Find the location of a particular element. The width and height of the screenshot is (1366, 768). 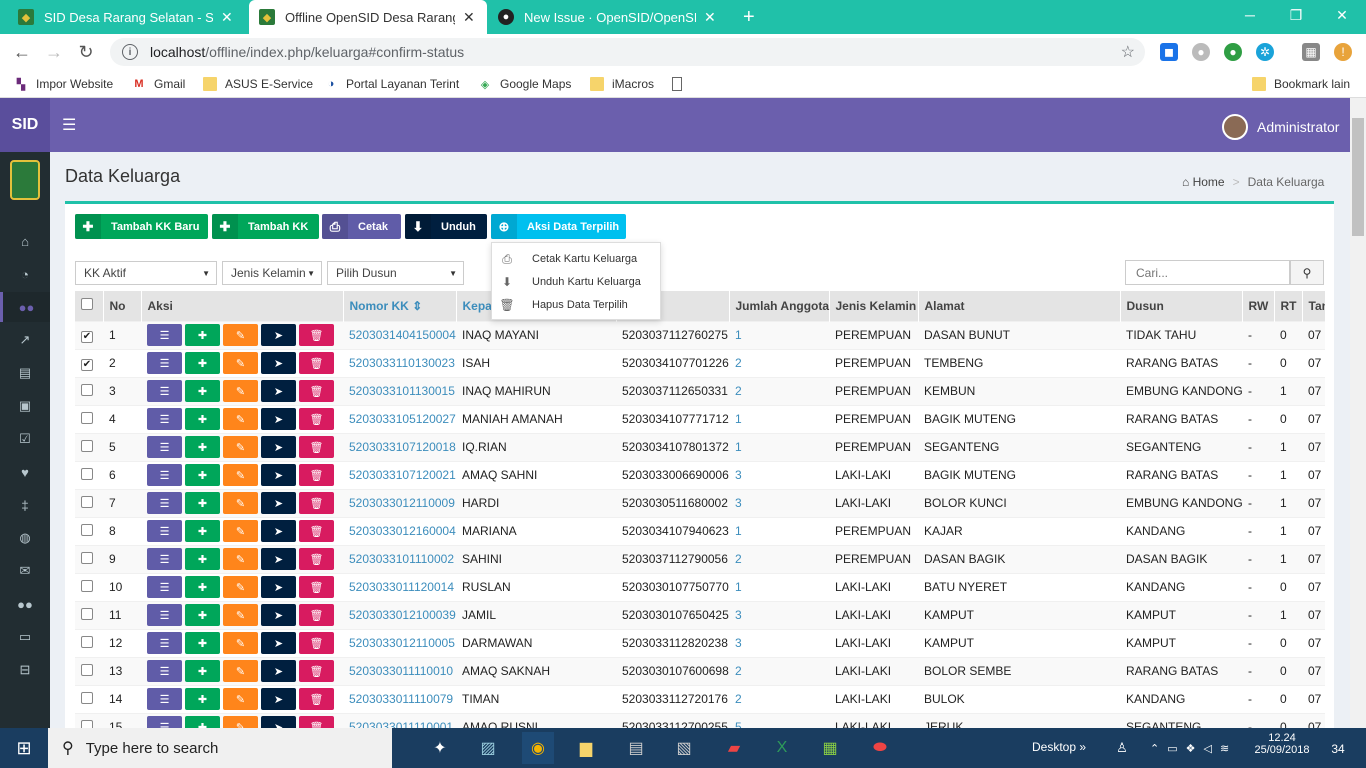

select-all-checkbox is located at coordinates (87, 304).